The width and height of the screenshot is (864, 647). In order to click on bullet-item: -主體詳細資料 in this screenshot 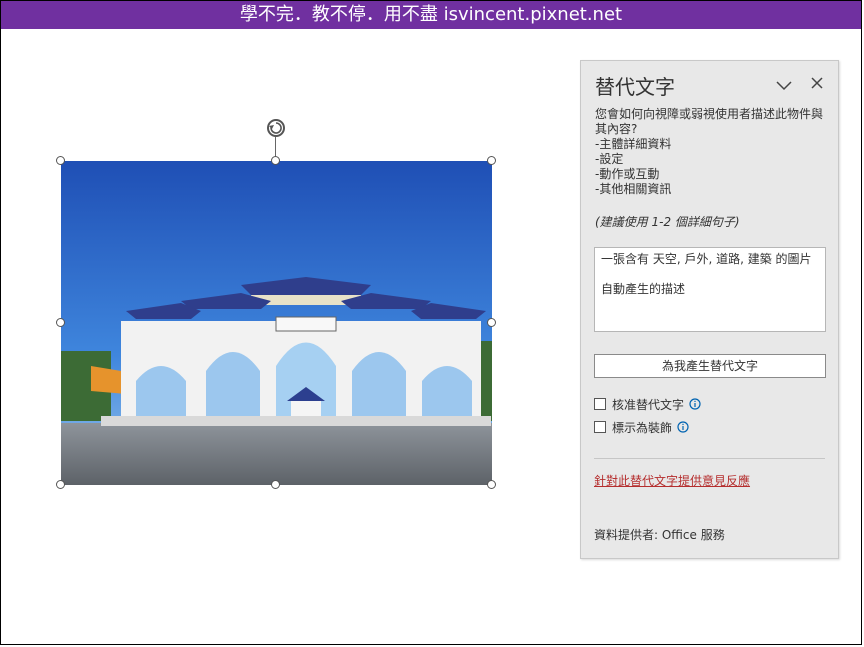, I will do `click(633, 144)`.